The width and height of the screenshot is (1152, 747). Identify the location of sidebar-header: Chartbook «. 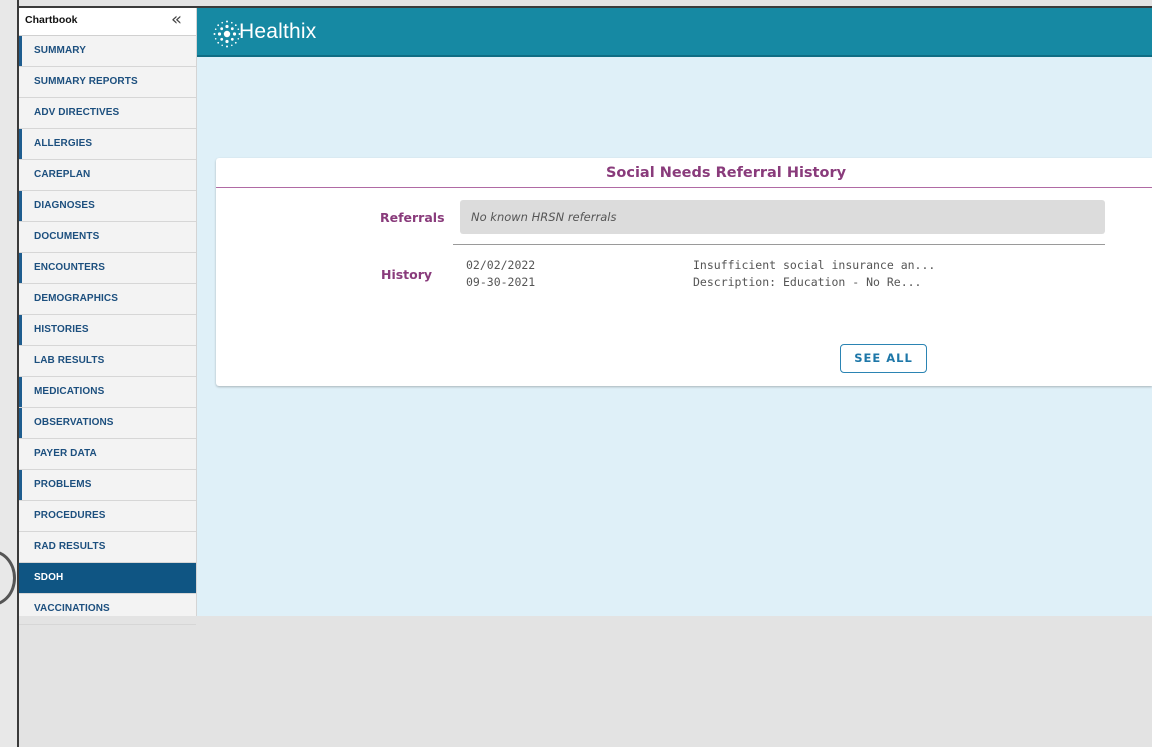
(107, 22).